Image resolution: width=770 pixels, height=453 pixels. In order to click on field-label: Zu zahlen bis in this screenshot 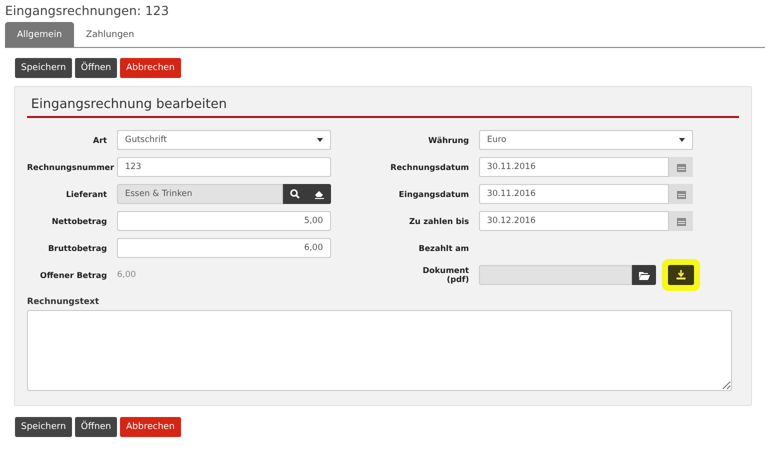, I will do `click(439, 221)`.